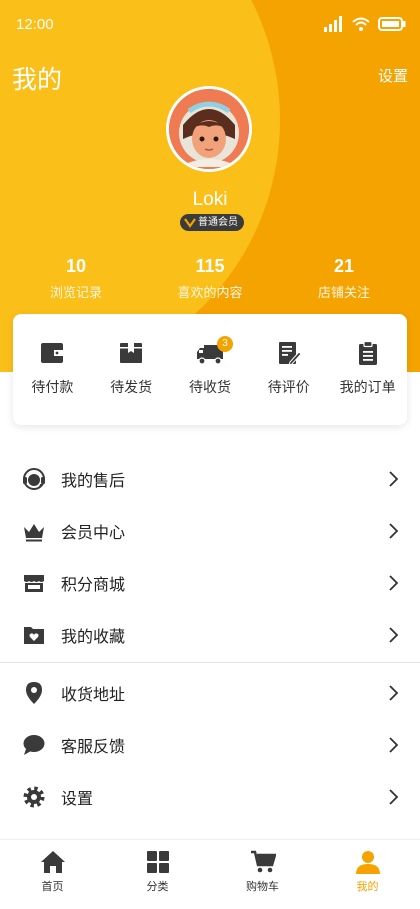  Describe the element at coordinates (210, 635) in the screenshot. I see `menu-item-favorites: 我的收藏` at that location.